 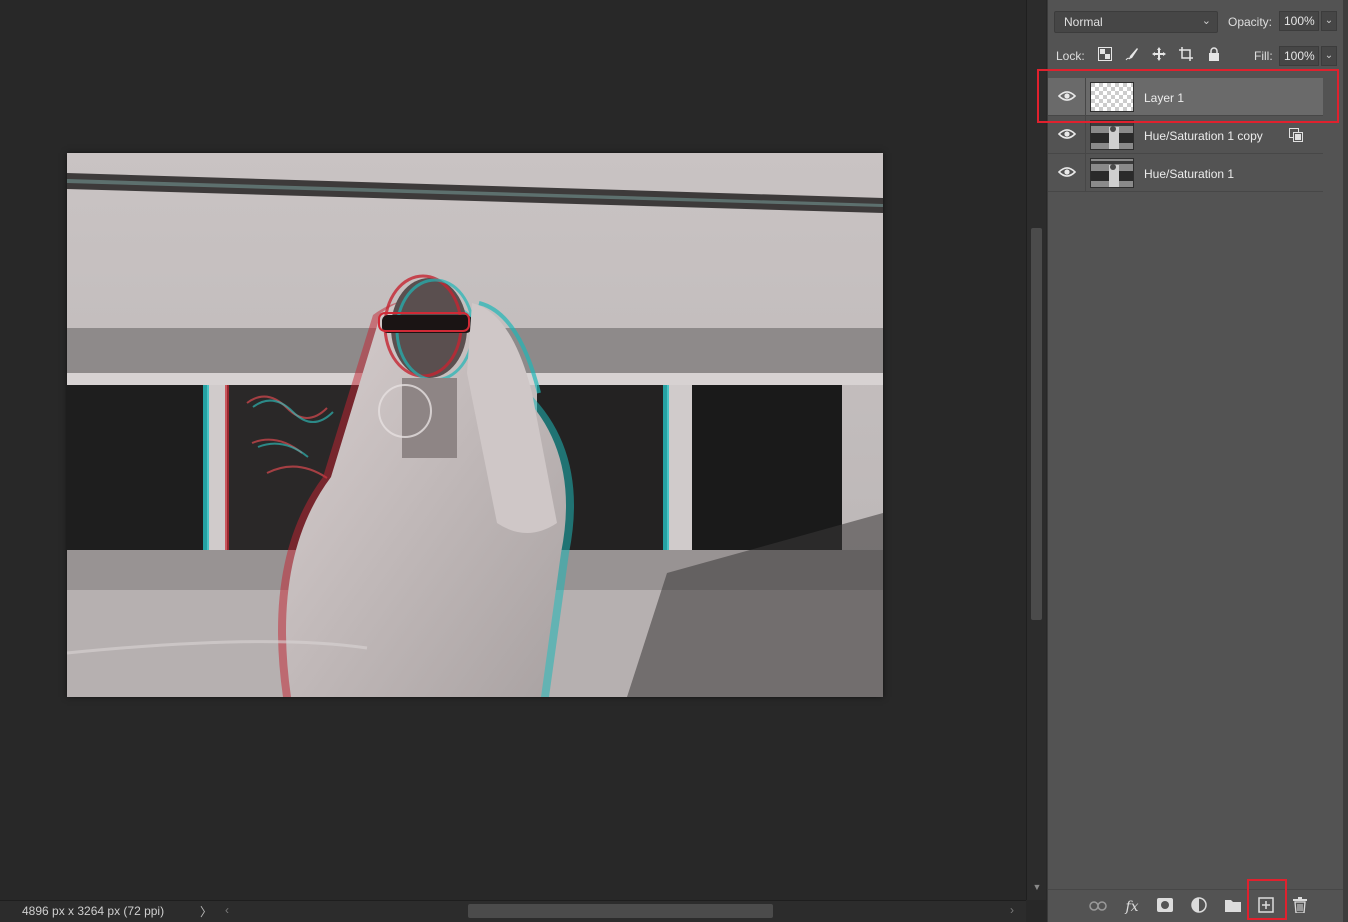 What do you see at coordinates (1299, 21) in the screenshot?
I see `opacity-field: 100%` at bounding box center [1299, 21].